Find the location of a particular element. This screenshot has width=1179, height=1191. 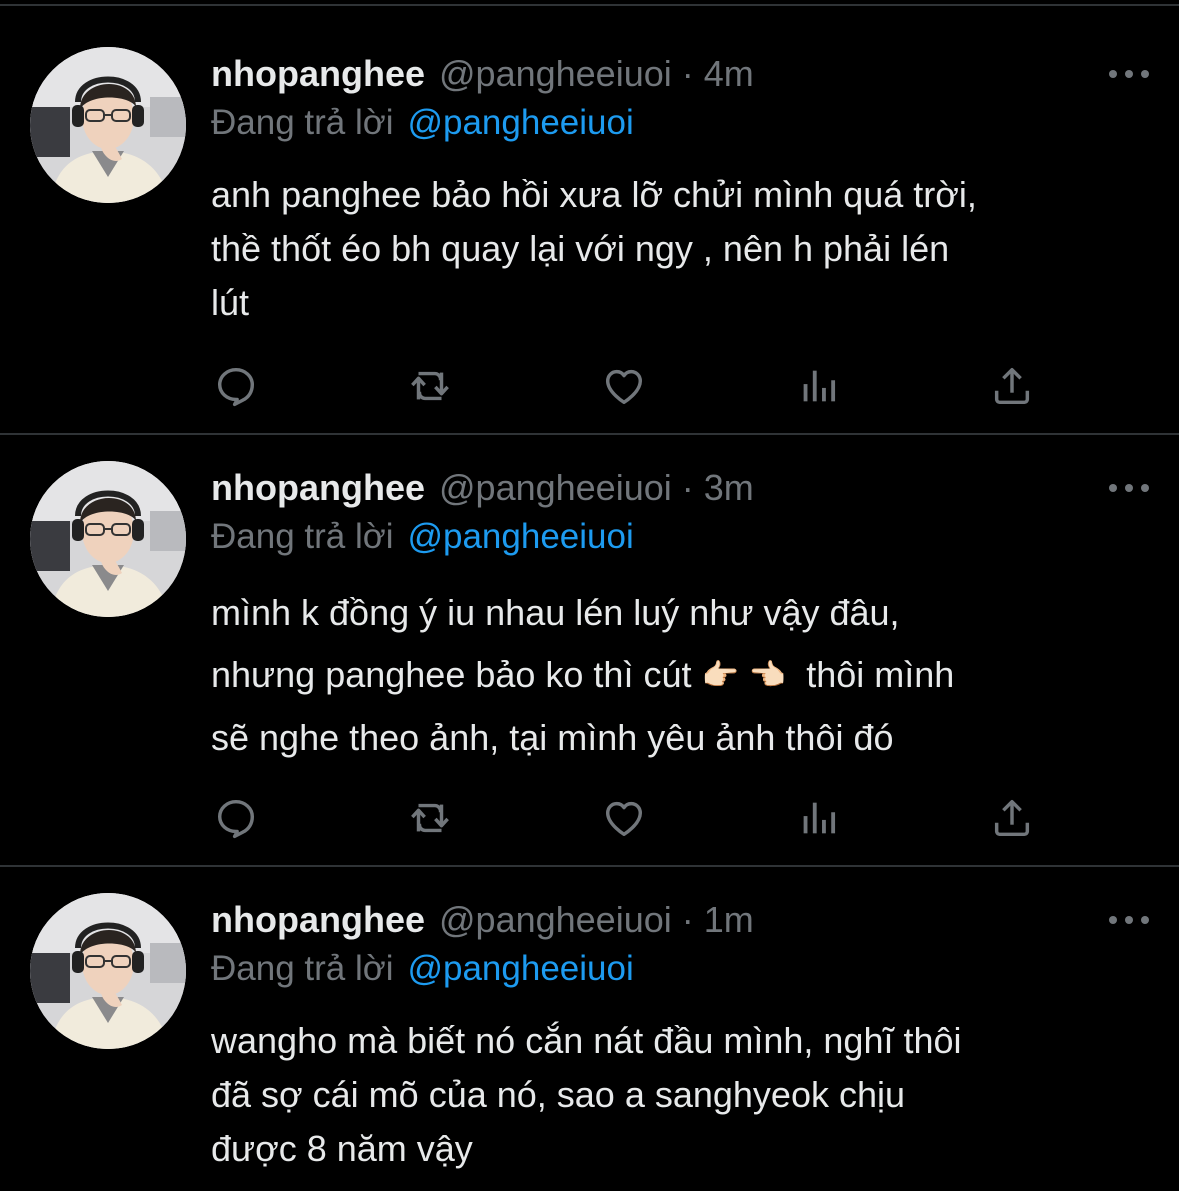

pointing-right-emoji: 👉🏻 is located at coordinates (720, 675).